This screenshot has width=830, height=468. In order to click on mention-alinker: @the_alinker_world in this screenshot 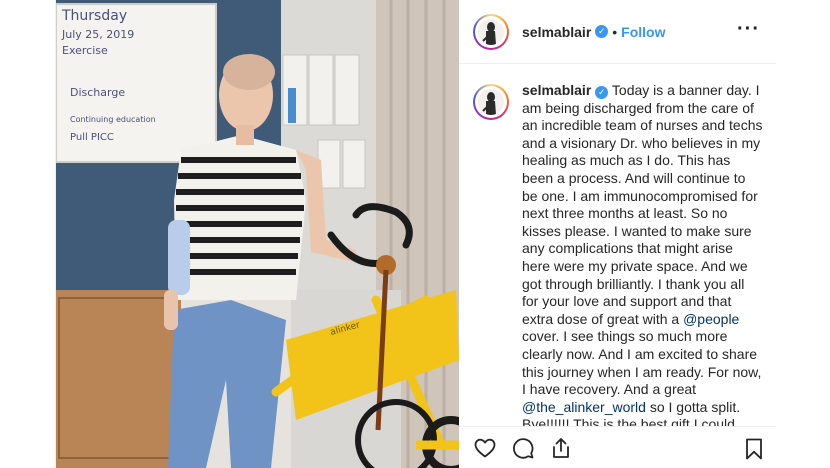, I will do `click(584, 407)`.